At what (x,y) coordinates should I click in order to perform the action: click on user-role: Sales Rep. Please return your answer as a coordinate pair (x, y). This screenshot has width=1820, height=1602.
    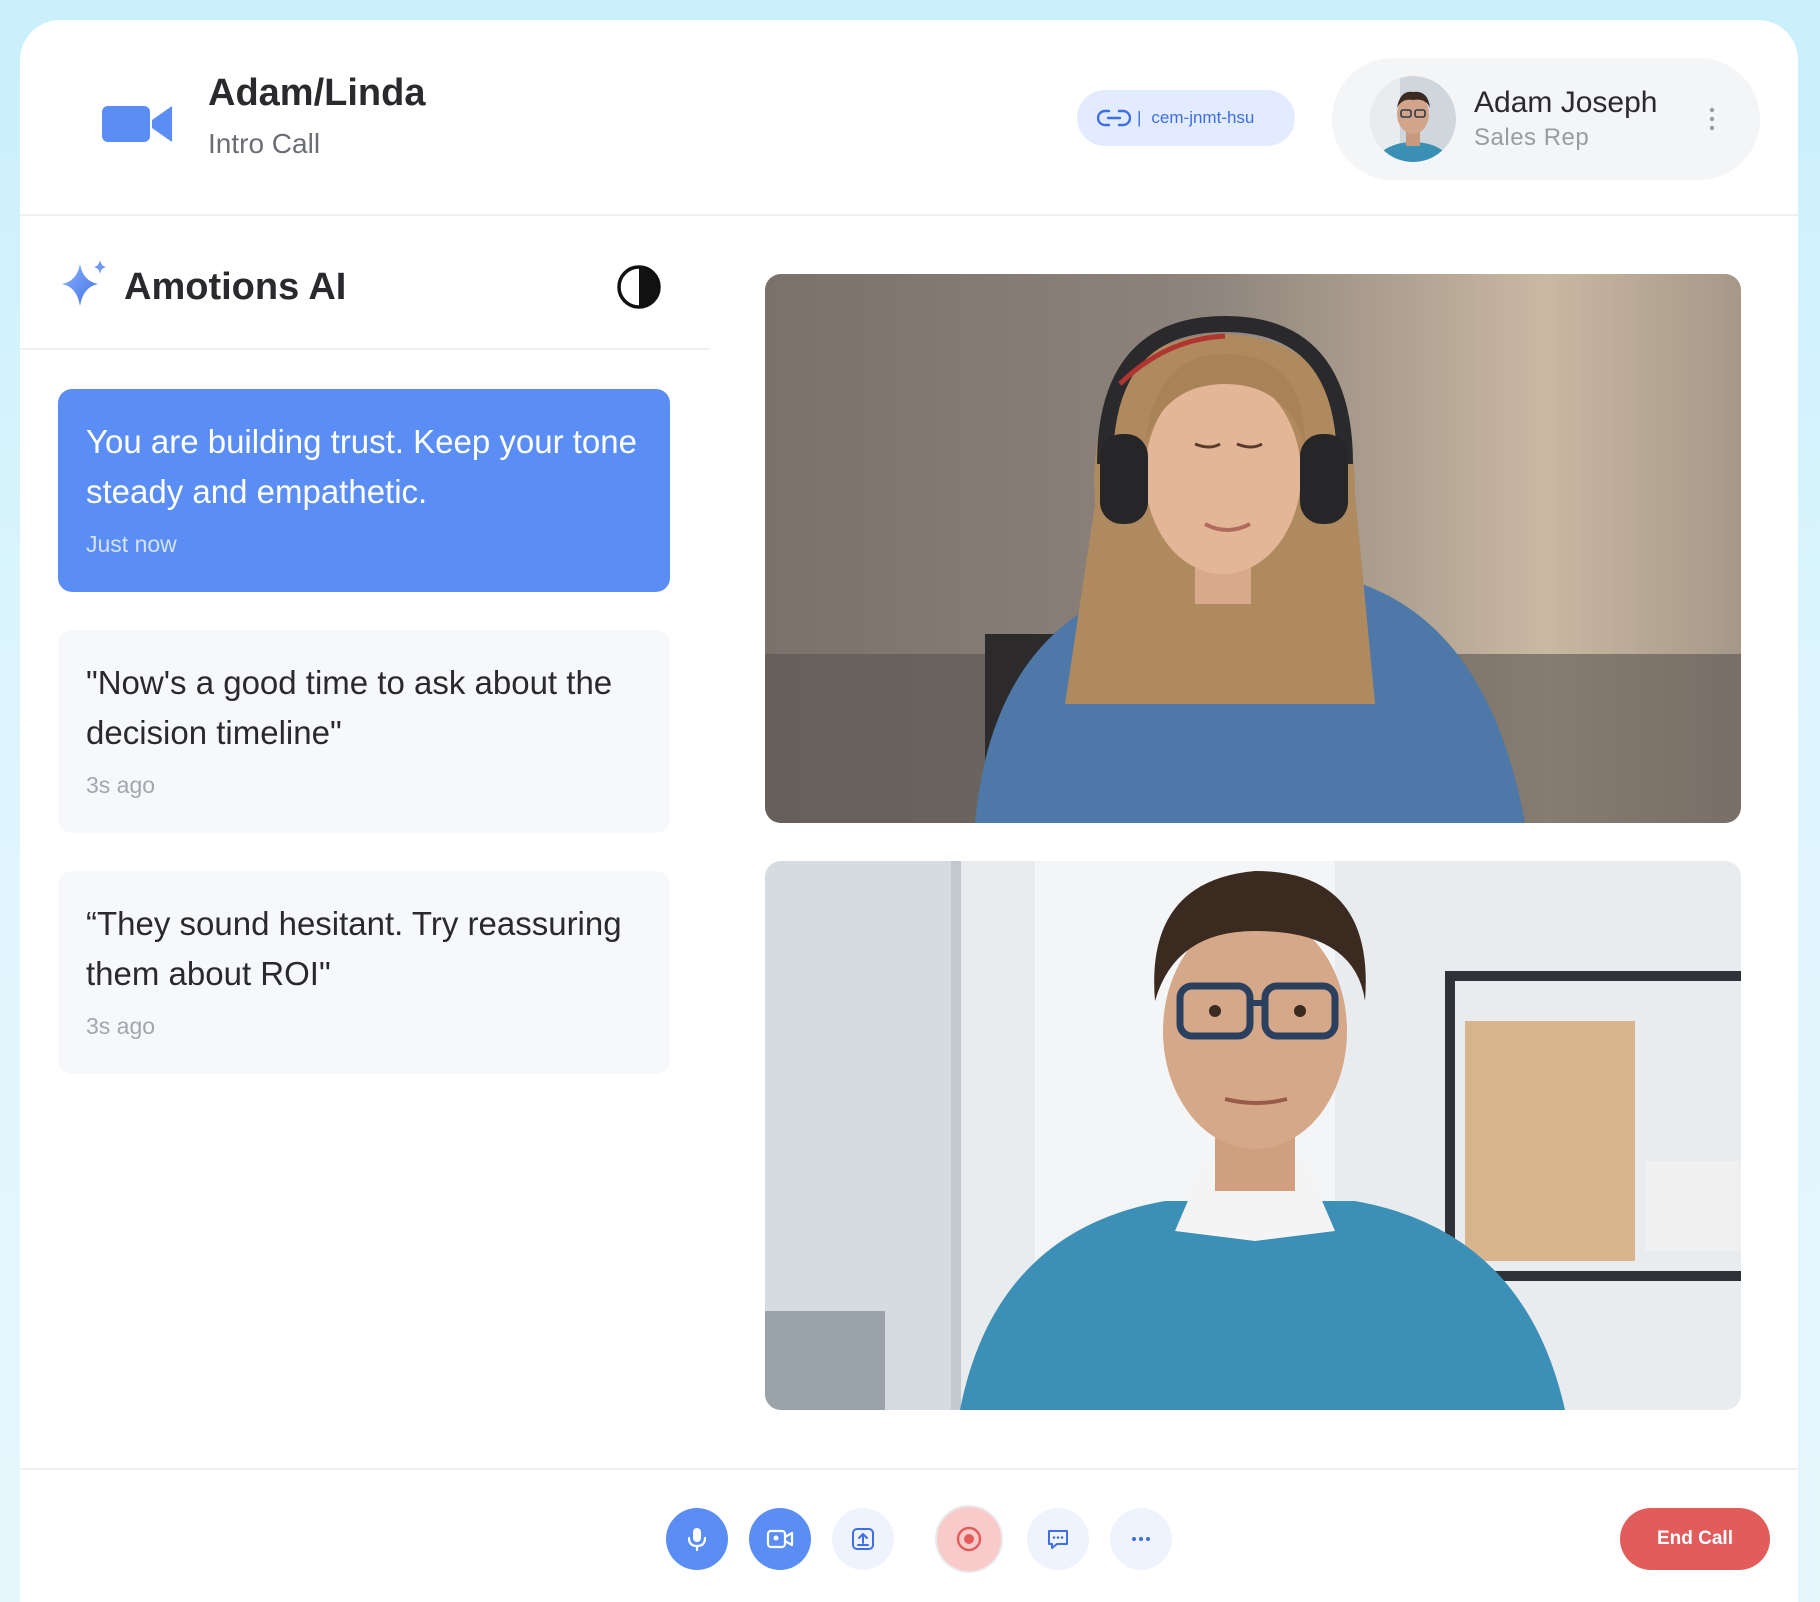
    Looking at the image, I should click on (1532, 137).